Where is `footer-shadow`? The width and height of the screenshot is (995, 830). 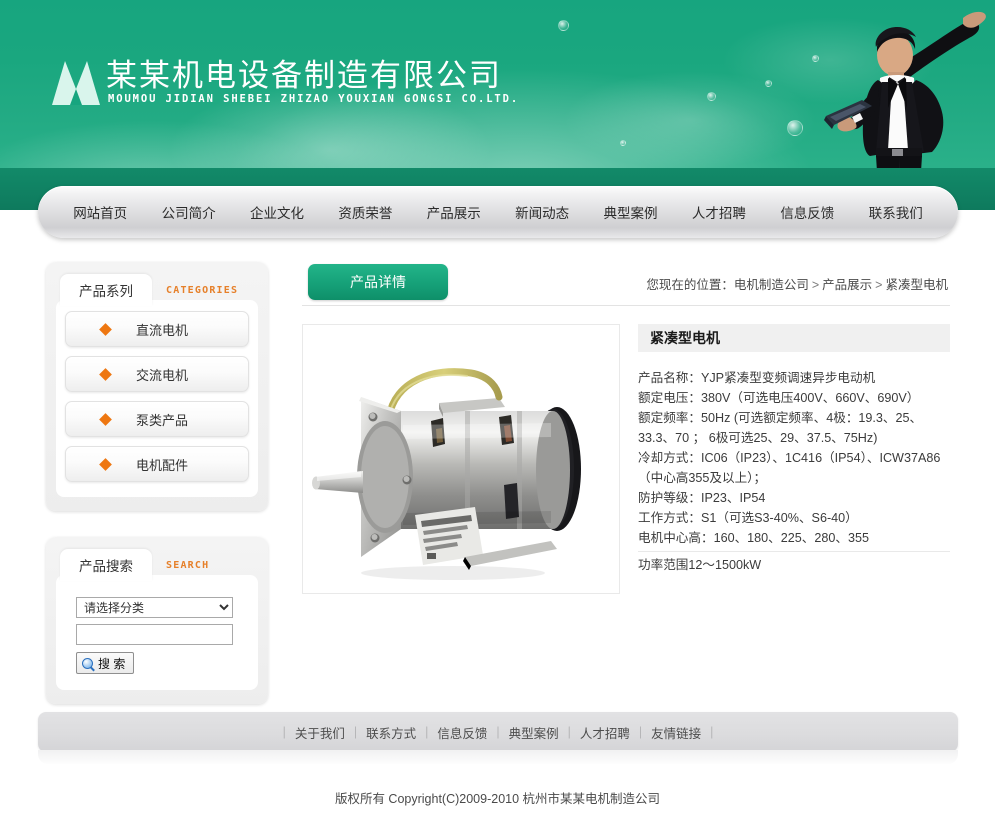
footer-shadow is located at coordinates (498, 757).